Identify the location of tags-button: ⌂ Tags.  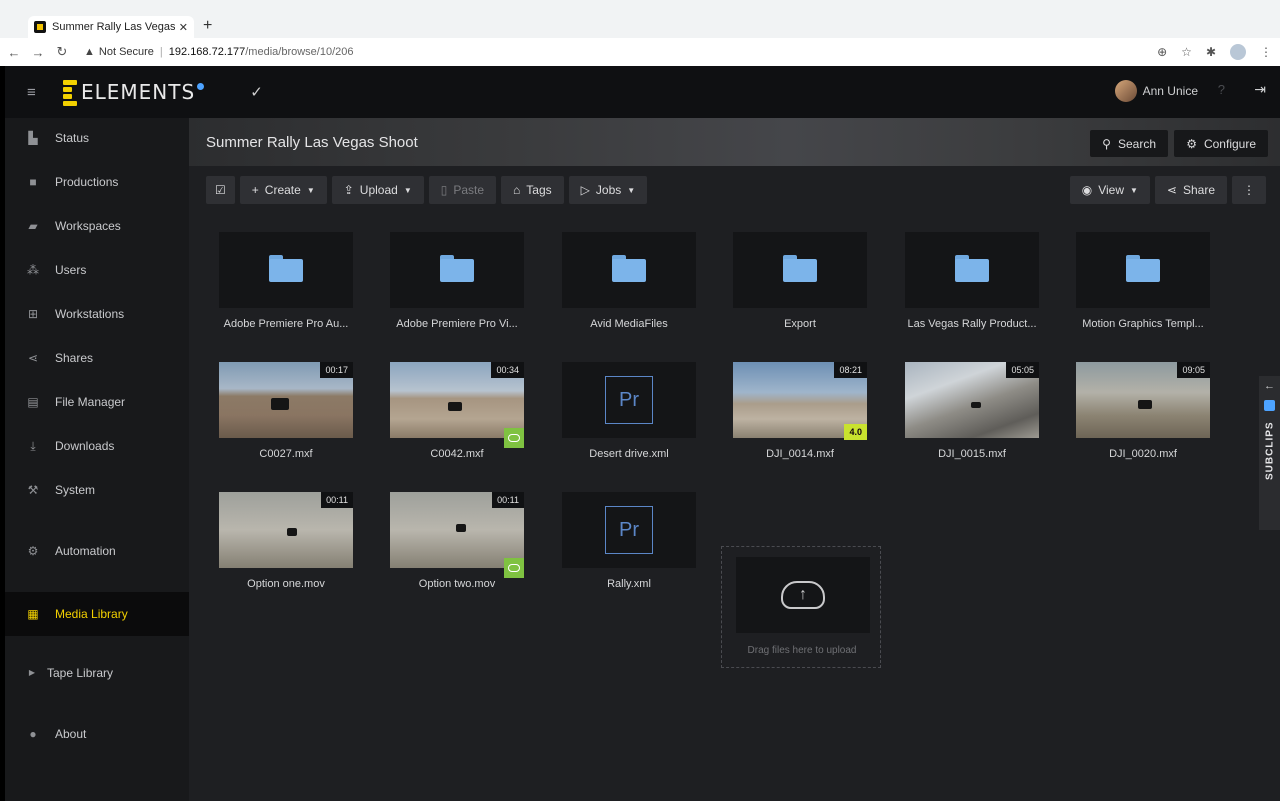
(532, 190).